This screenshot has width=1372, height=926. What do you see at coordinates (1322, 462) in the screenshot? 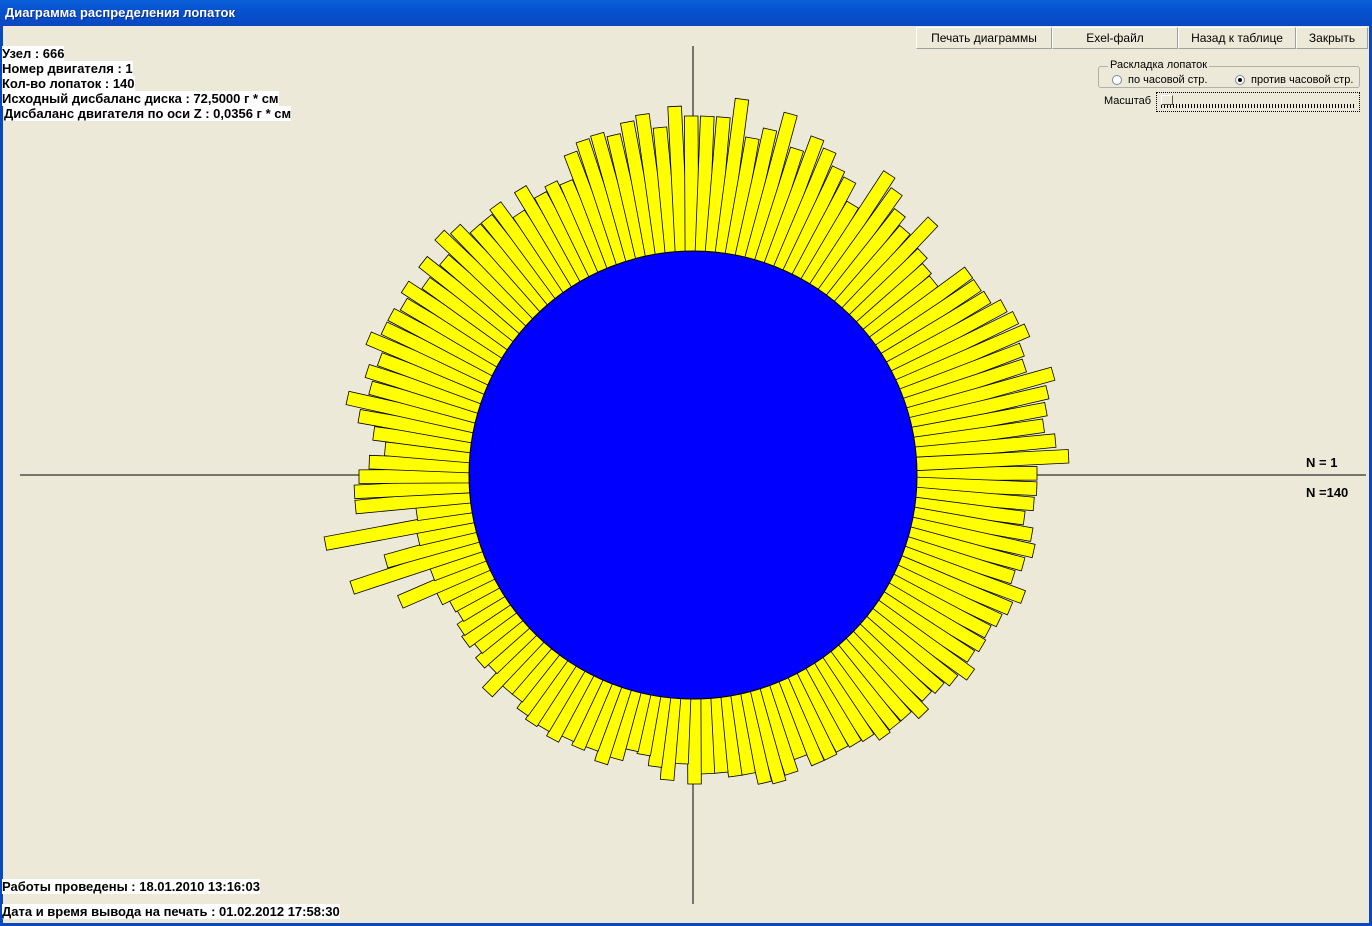
I see `first-blade-marker: N = 1` at bounding box center [1322, 462].